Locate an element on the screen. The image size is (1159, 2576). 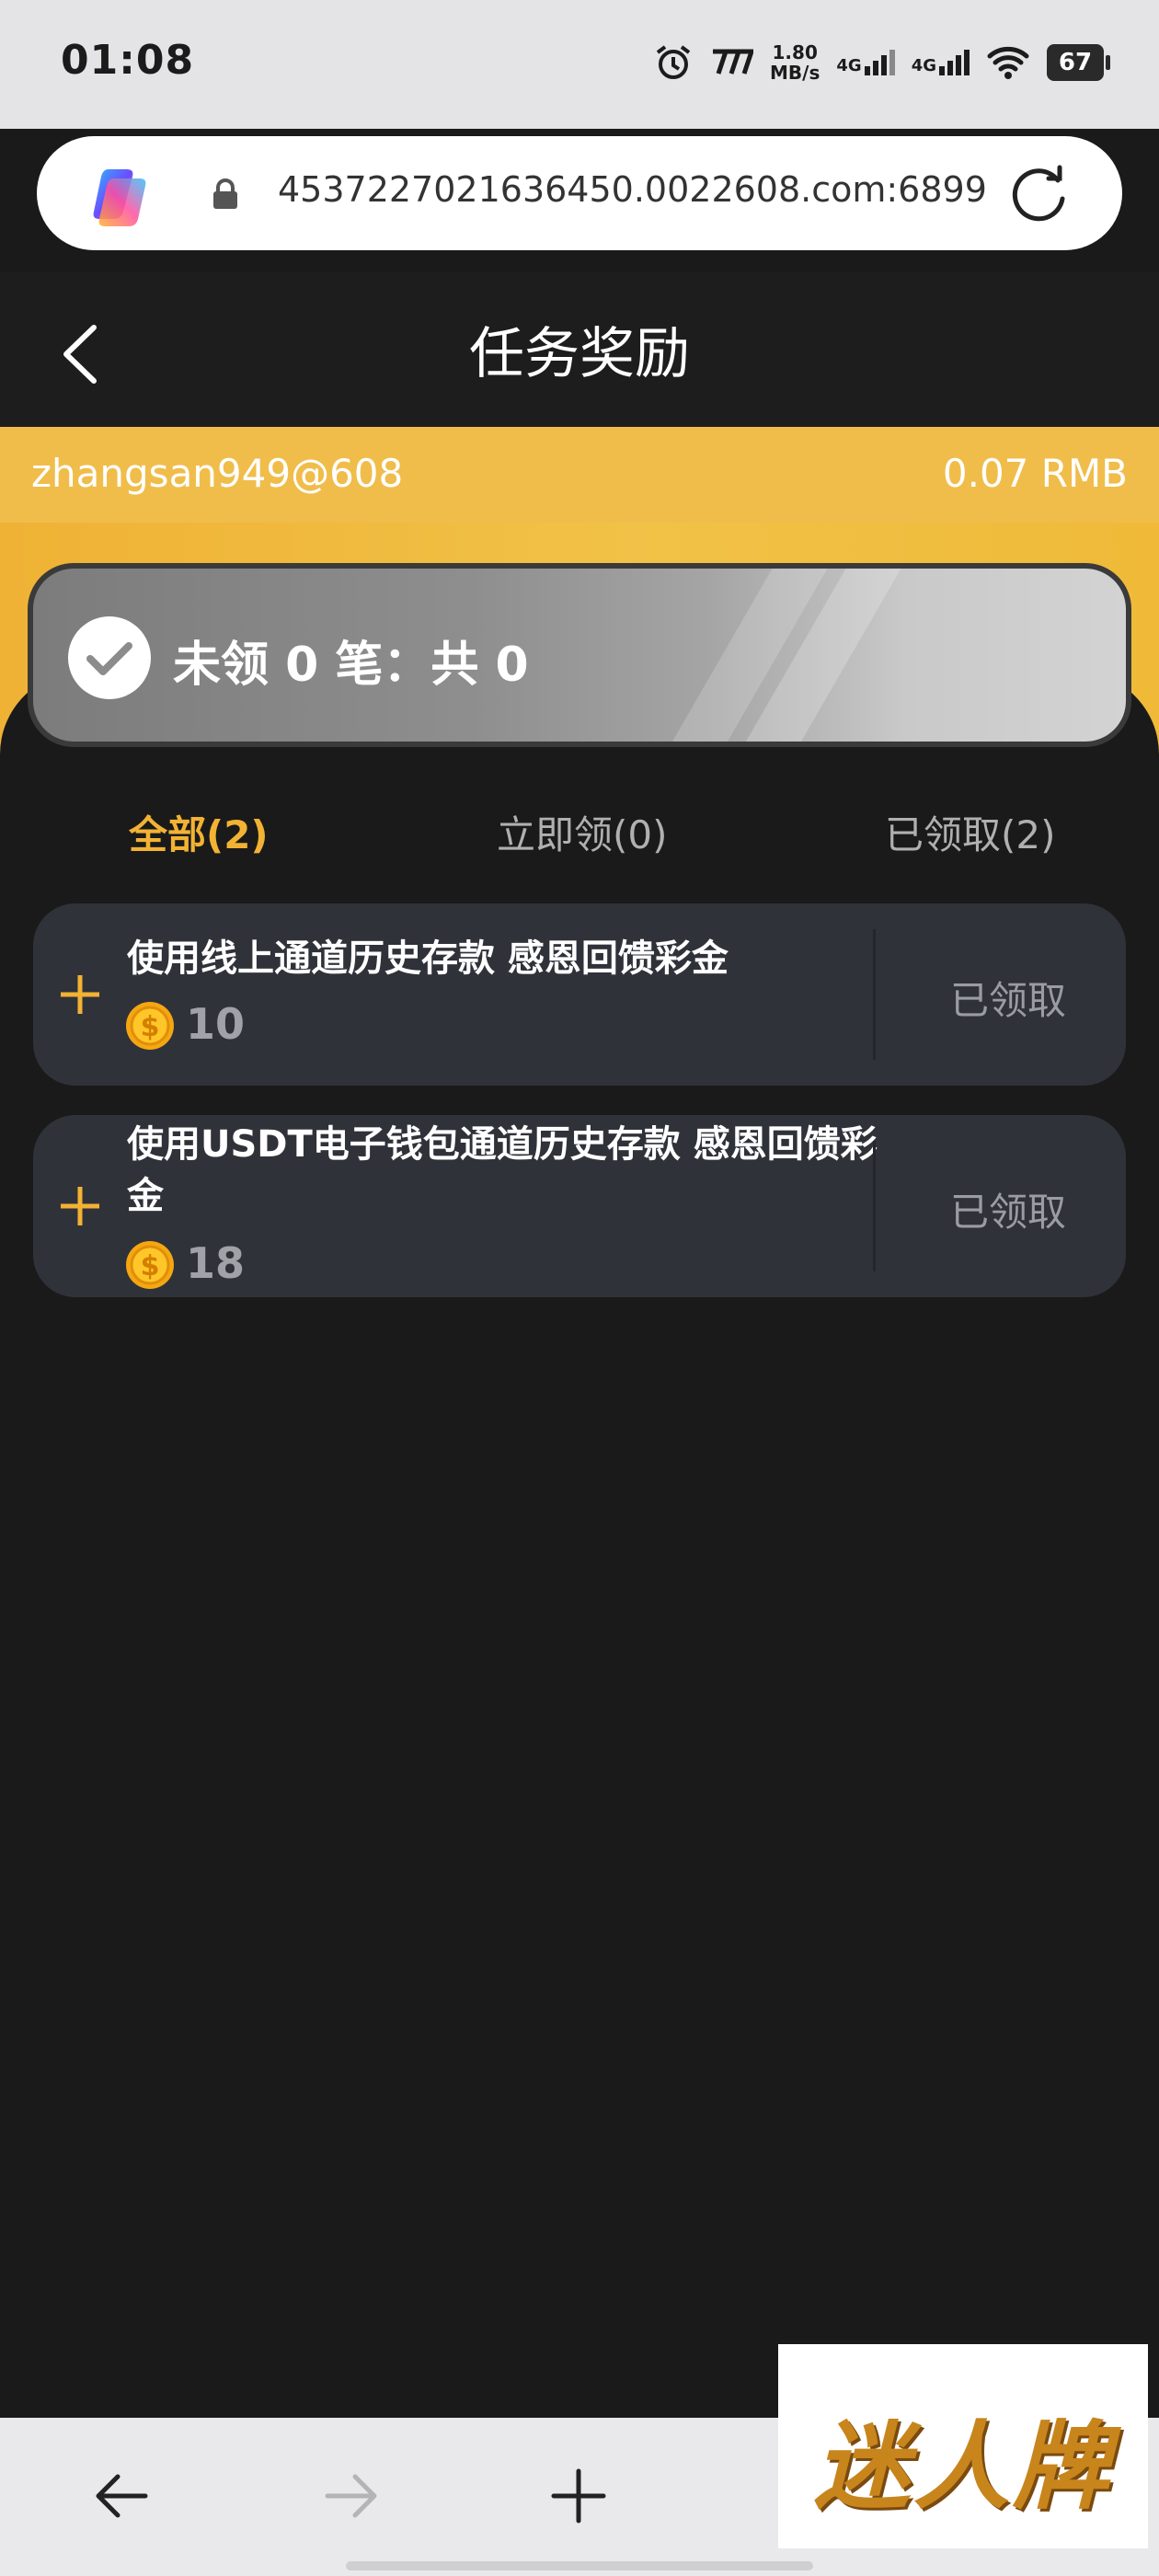
signal-2: 4G is located at coordinates (941, 62).